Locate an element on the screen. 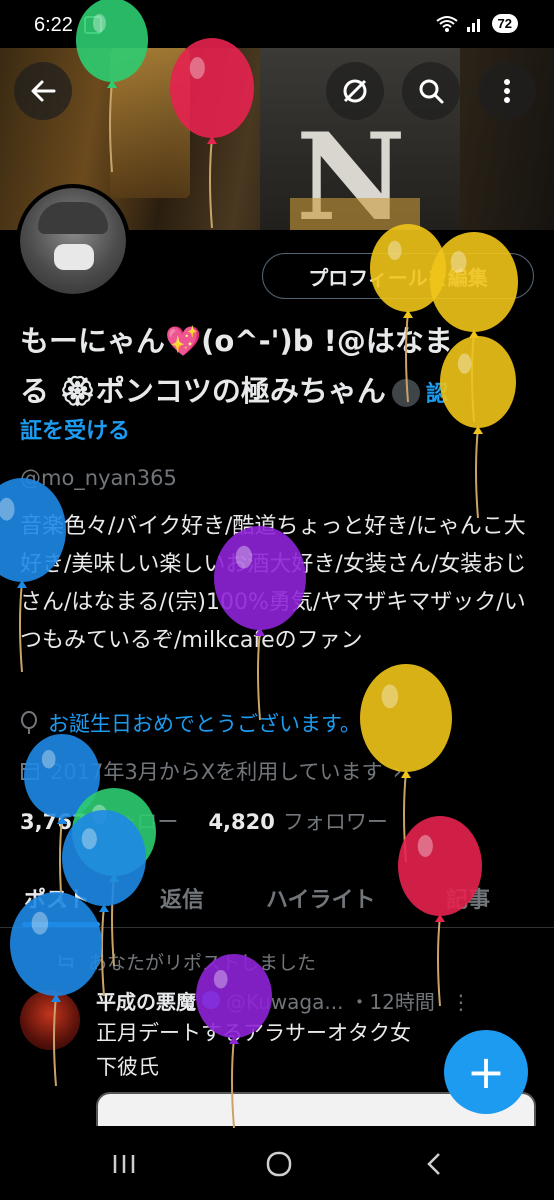 Image resolution: width=554 pixels, height=1200 pixels. status-time: 6:22 is located at coordinates (53, 25).